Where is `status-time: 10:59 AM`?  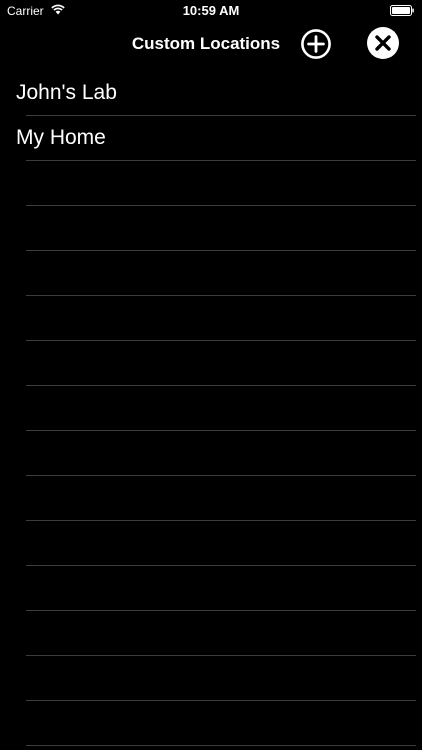 status-time: 10:59 AM is located at coordinates (211, 10).